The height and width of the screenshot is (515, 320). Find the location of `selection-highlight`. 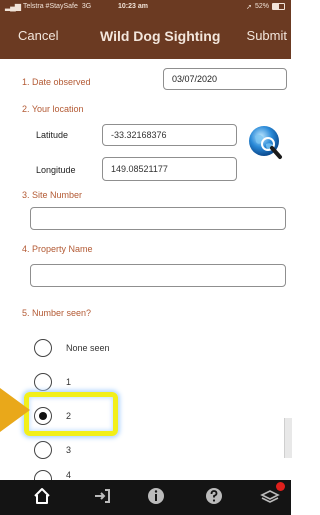

selection-highlight is located at coordinates (71, 414).